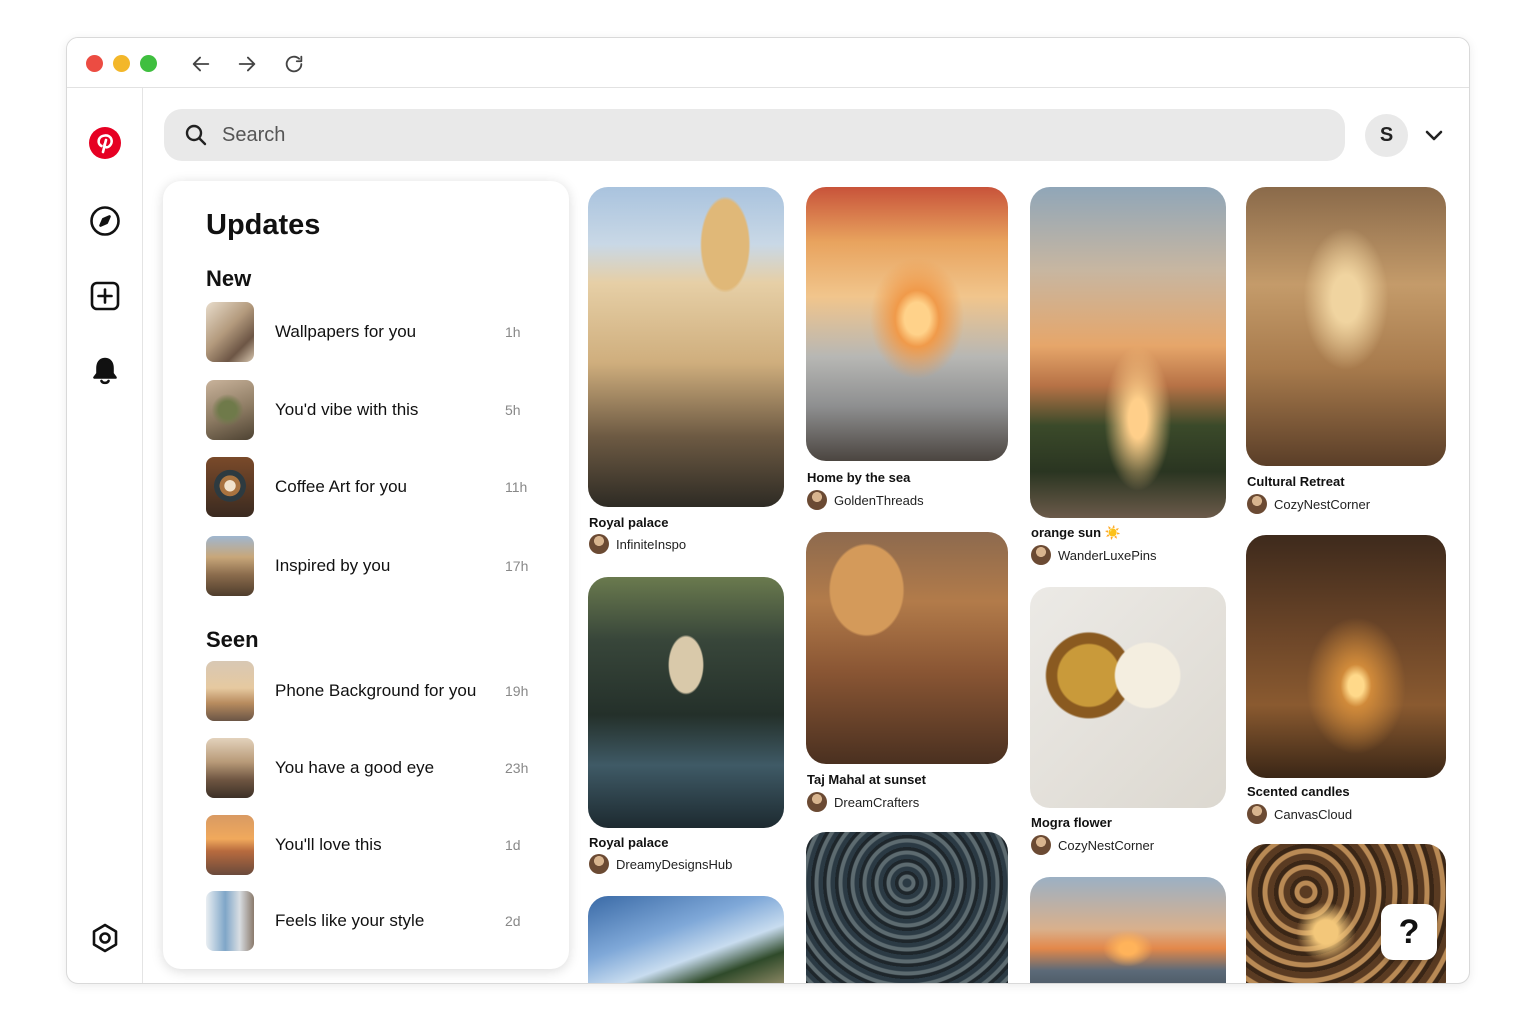 This screenshot has width=1536, height=1024. I want to click on pin-title: Mogra flower, so click(1071, 822).